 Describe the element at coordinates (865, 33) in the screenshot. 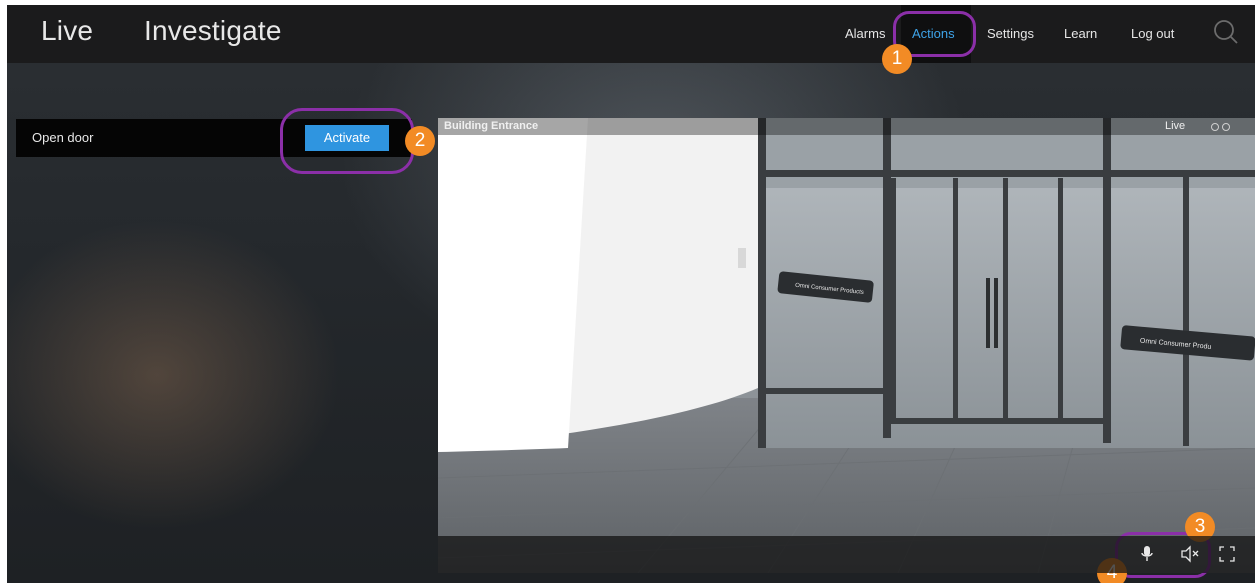

I see `nav-alarms: Alarms` at that location.